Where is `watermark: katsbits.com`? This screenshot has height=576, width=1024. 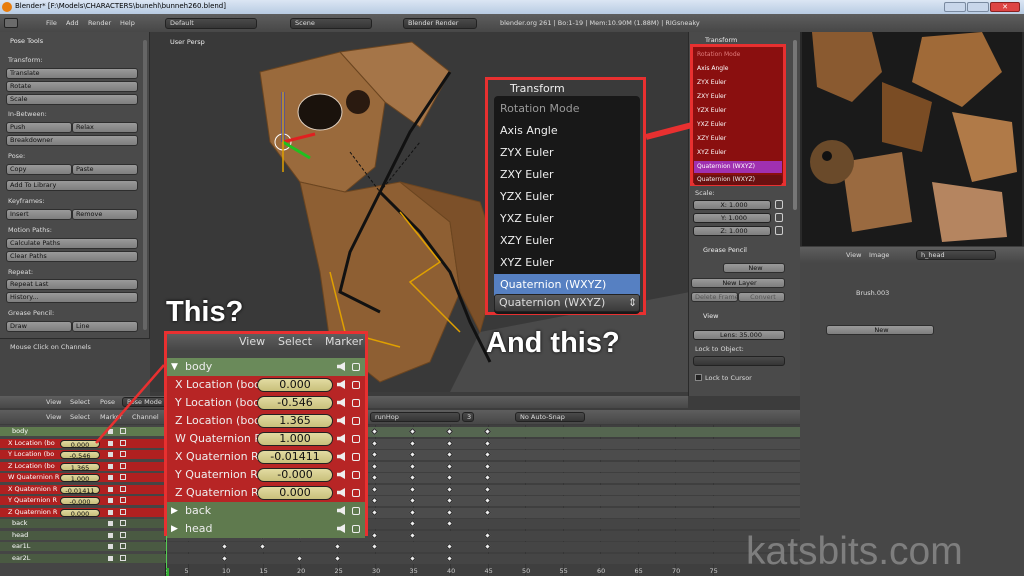
watermark: katsbits.com is located at coordinates (854, 551).